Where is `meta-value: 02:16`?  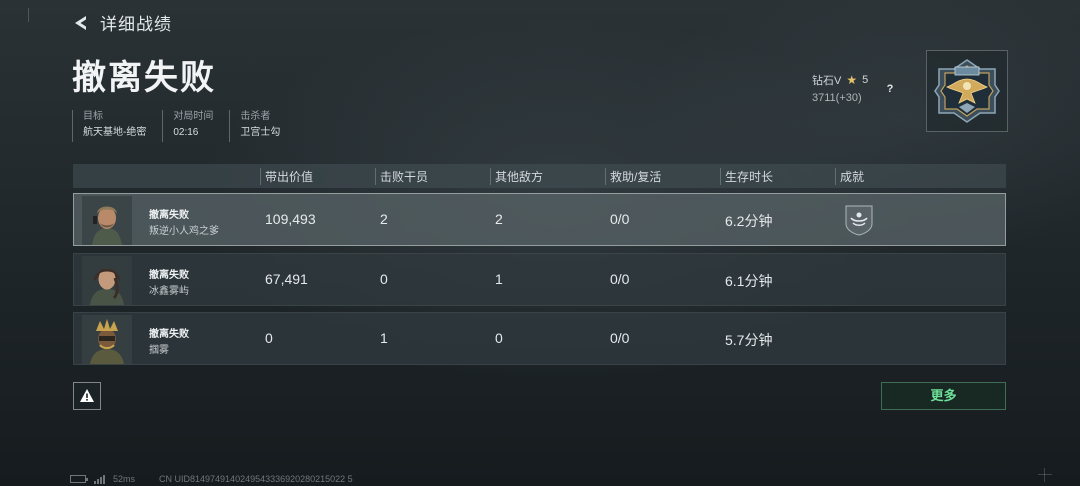
meta-value: 02:16 is located at coordinates (186, 132).